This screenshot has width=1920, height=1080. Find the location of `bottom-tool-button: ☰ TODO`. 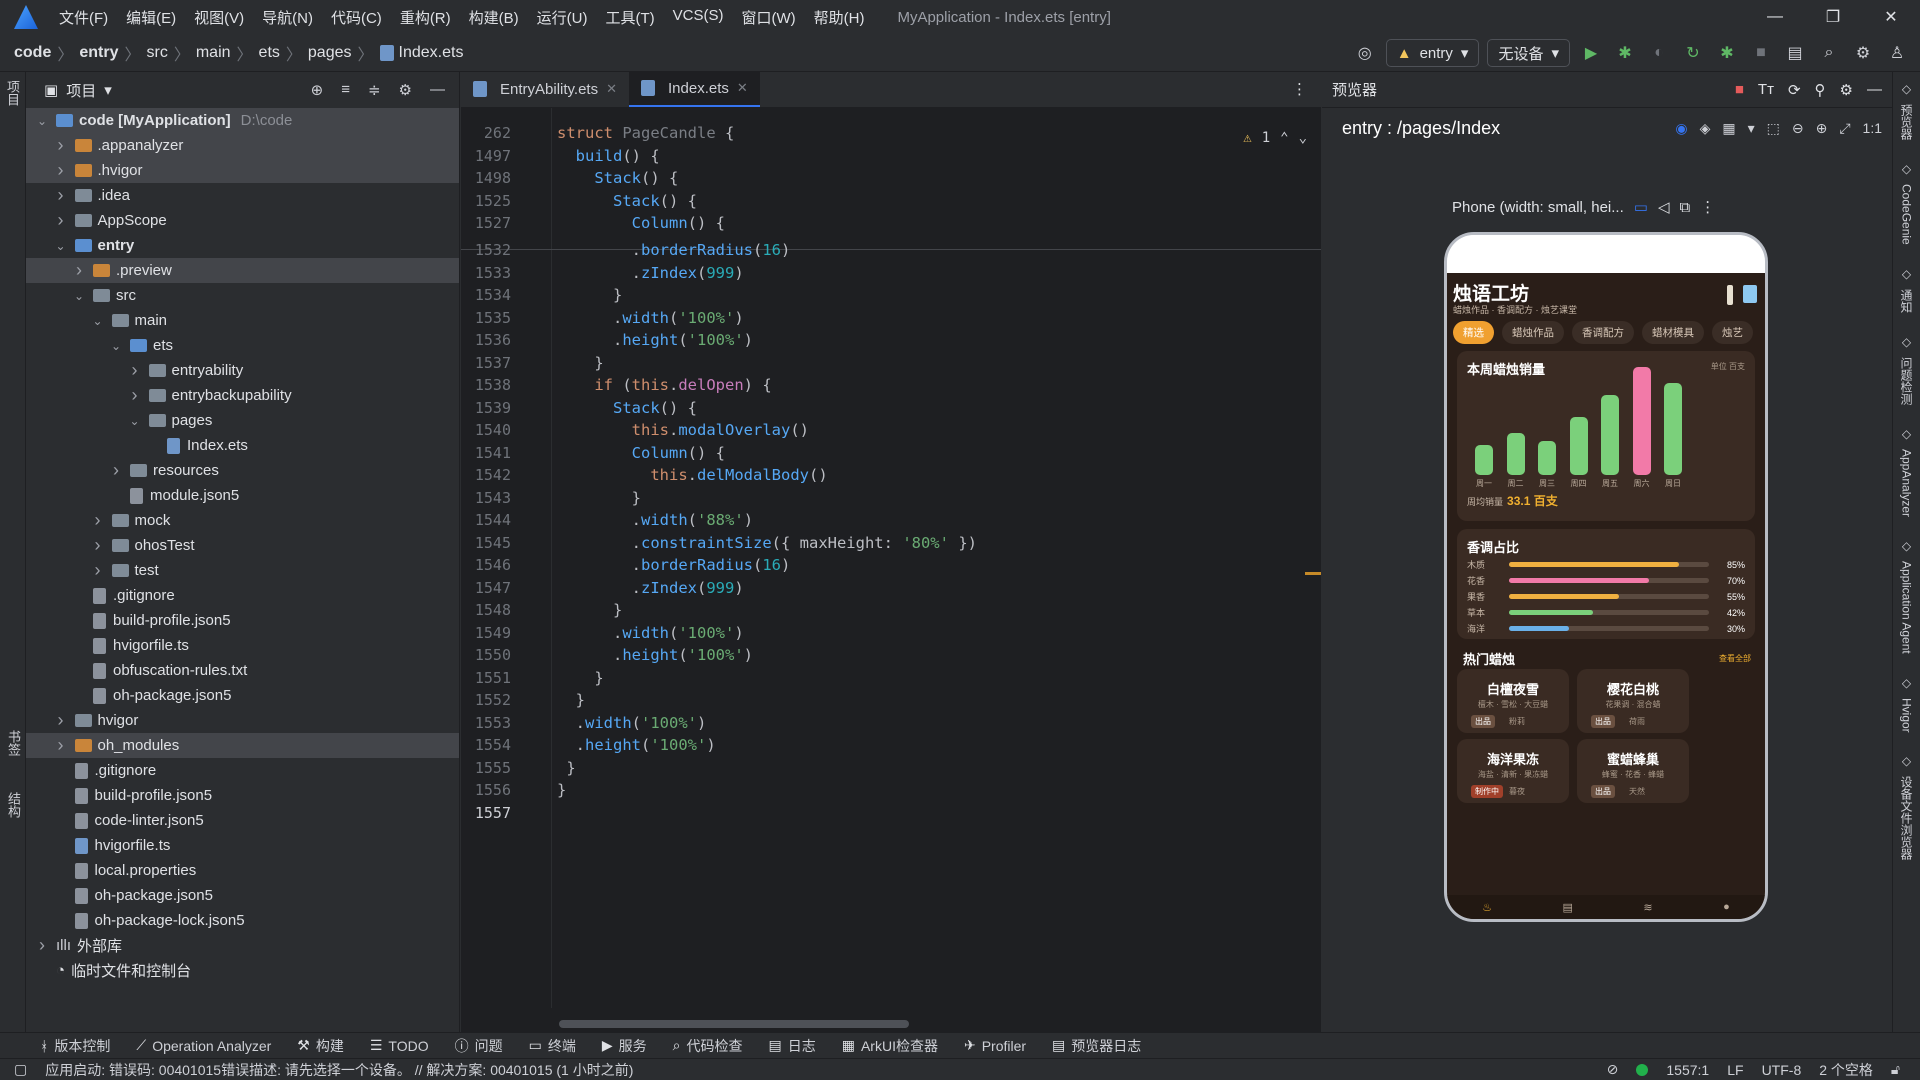

bottom-tool-button: ☰ TODO is located at coordinates (399, 1045).